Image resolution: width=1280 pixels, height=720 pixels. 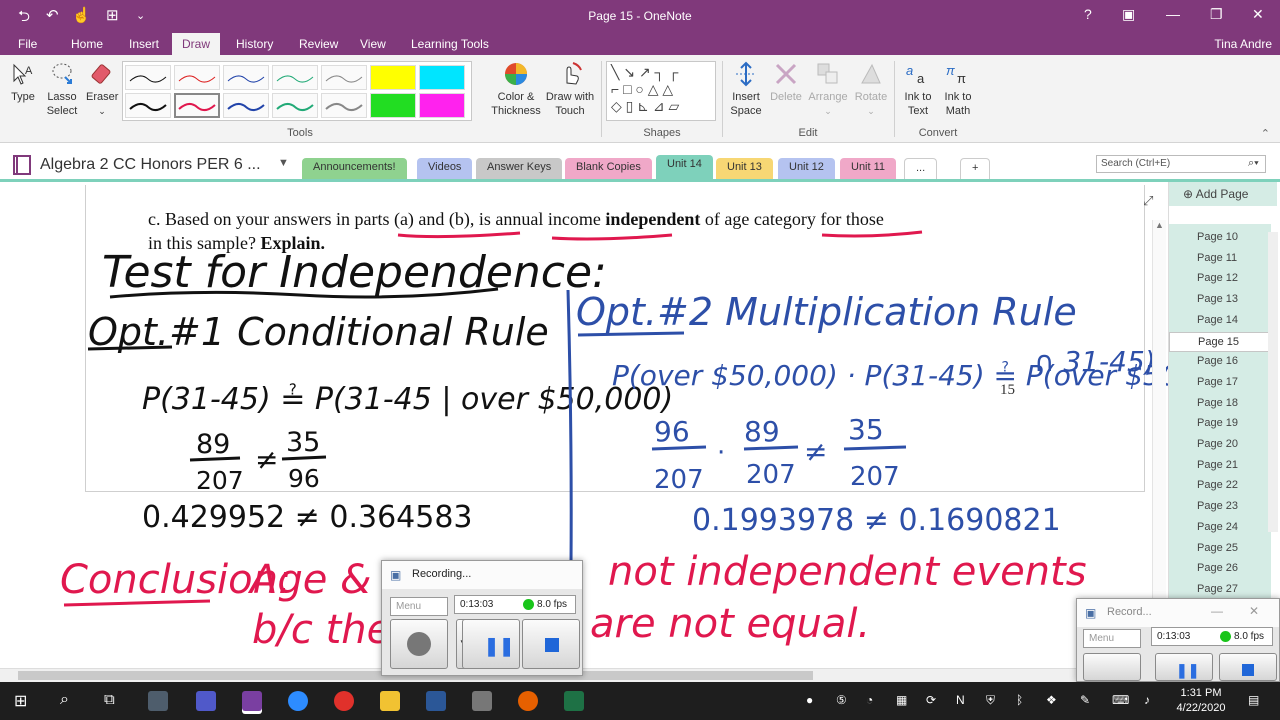 I want to click on page-item: Page 25, so click(x=1220, y=549).